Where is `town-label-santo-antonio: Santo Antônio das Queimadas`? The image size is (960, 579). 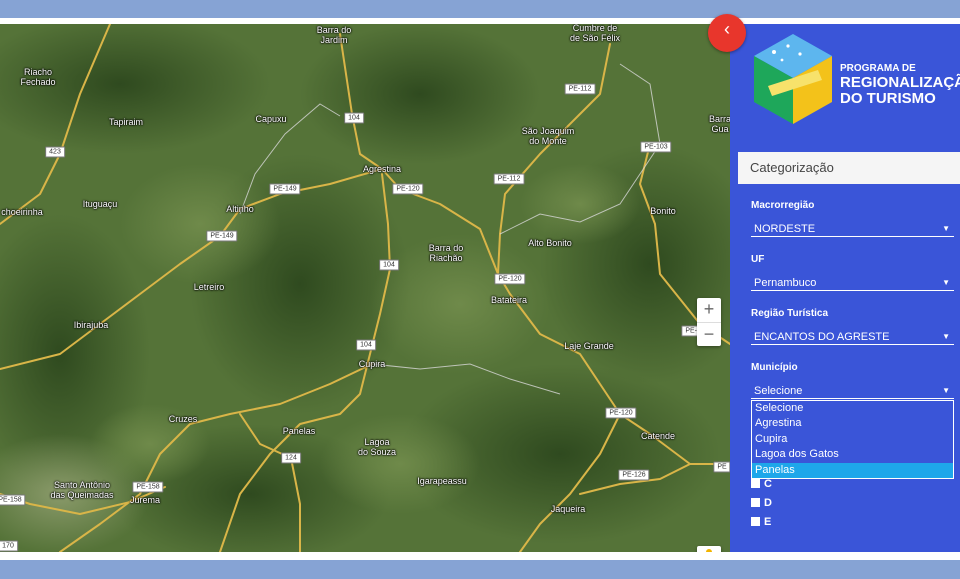
town-label-santo-antonio: Santo Antônio das Queimadas is located at coordinates (82, 490).